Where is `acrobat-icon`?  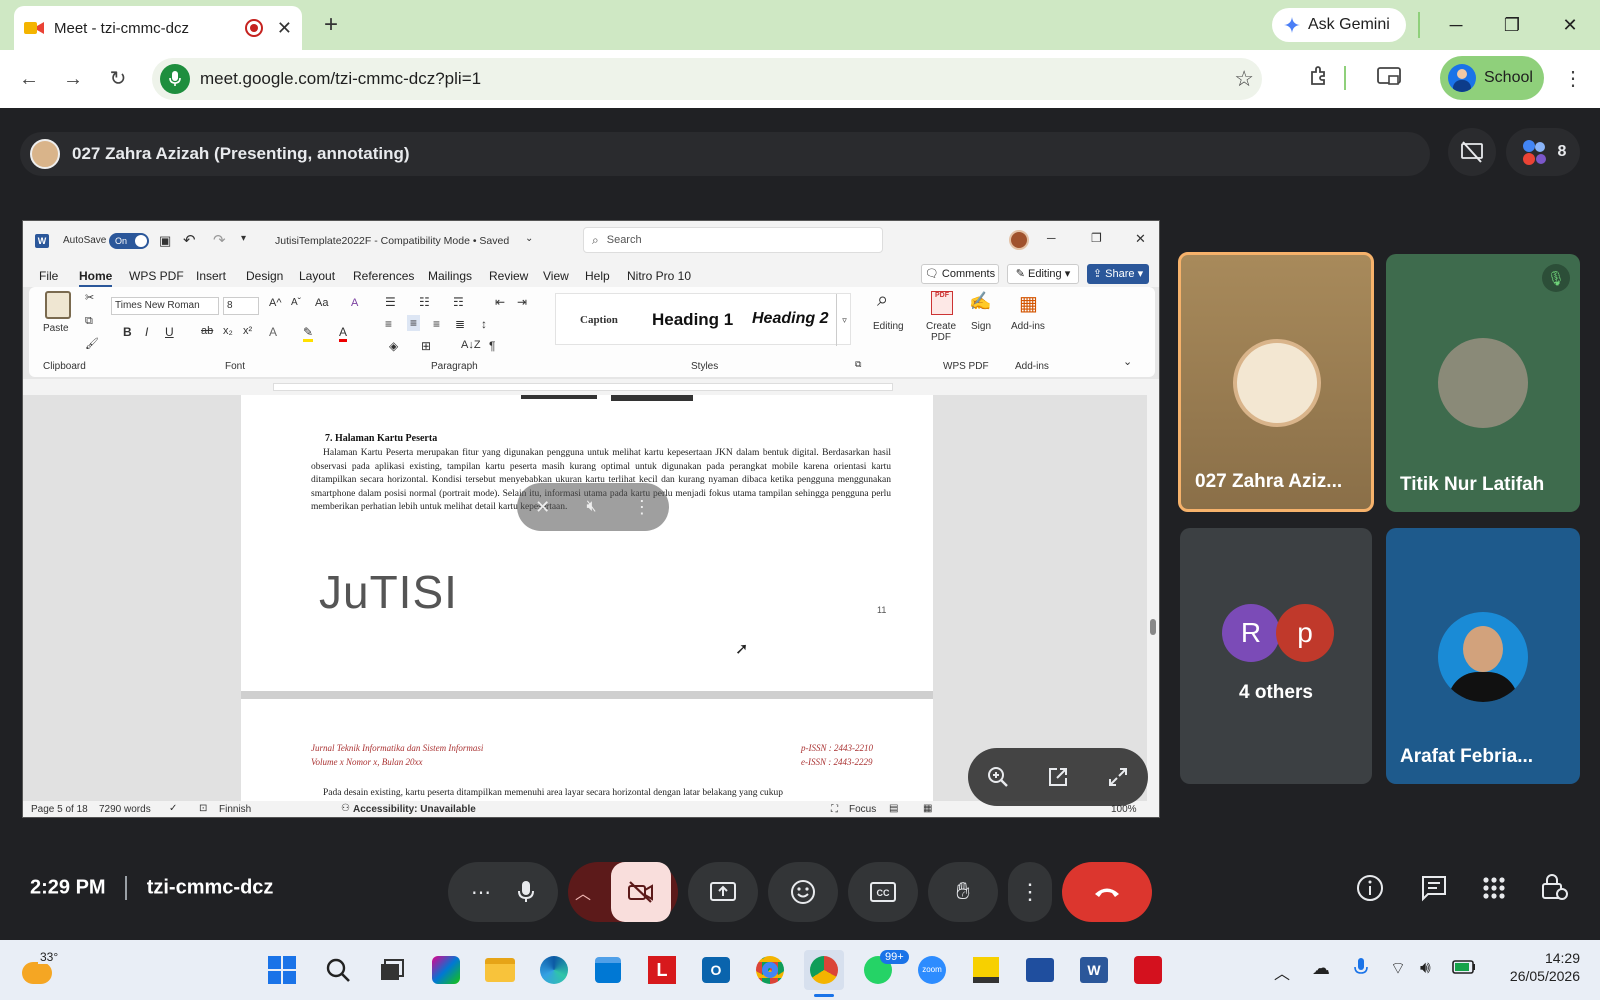
acrobat-icon is located at coordinates (1148, 970).